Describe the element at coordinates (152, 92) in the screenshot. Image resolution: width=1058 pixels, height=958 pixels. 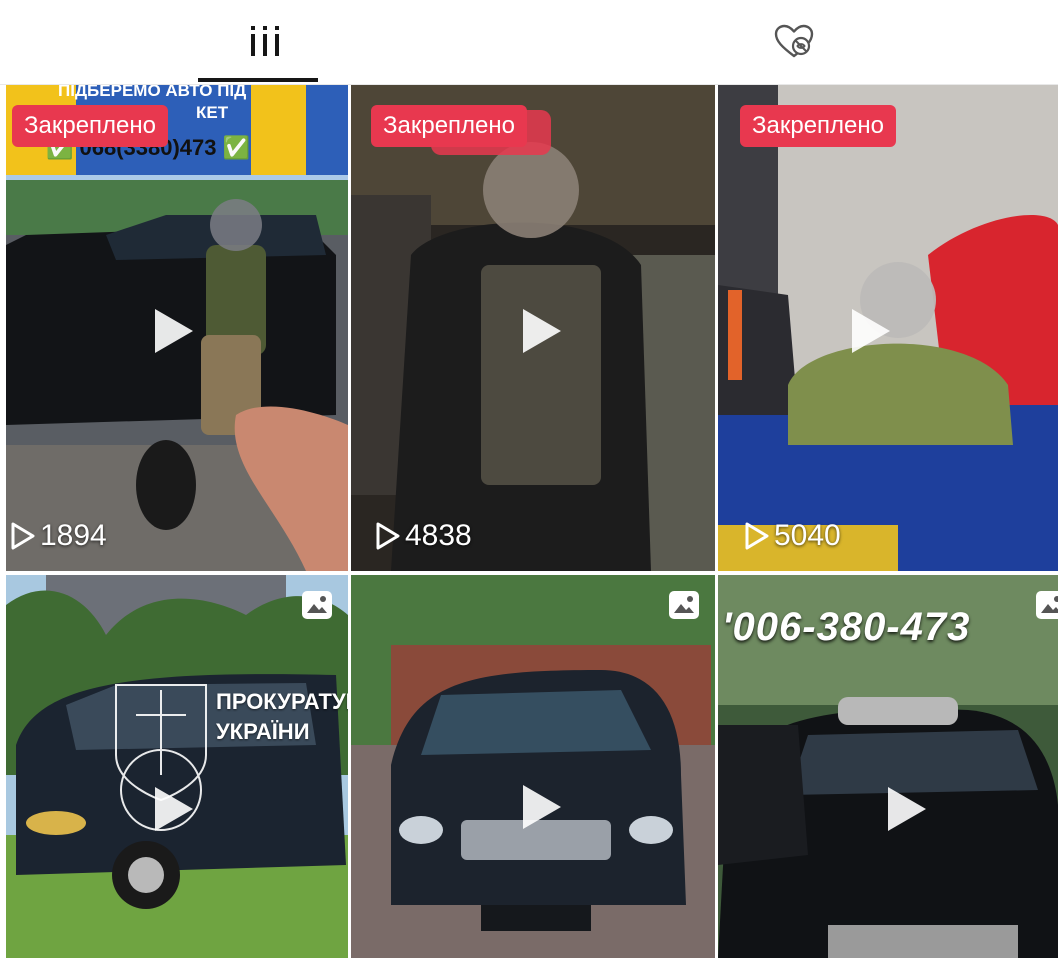
I see `banner-text-top: ПІДБЕРЕМО АВТО ПІД` at that location.